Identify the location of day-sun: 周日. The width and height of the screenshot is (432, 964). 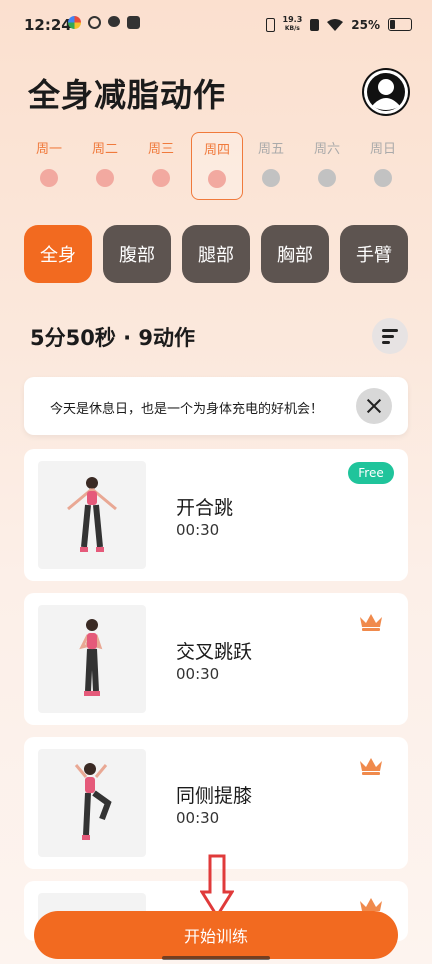
(383, 165).